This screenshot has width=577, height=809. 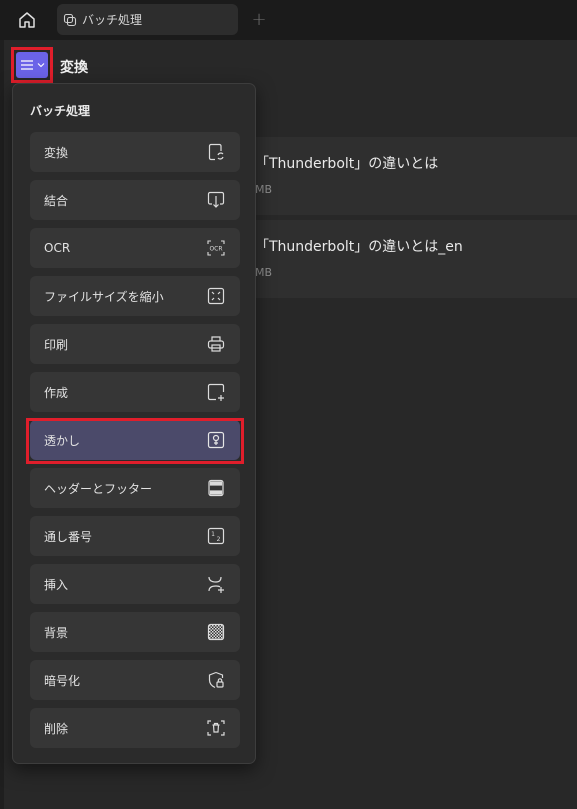 I want to click on page-title: 変換, so click(x=74, y=68).